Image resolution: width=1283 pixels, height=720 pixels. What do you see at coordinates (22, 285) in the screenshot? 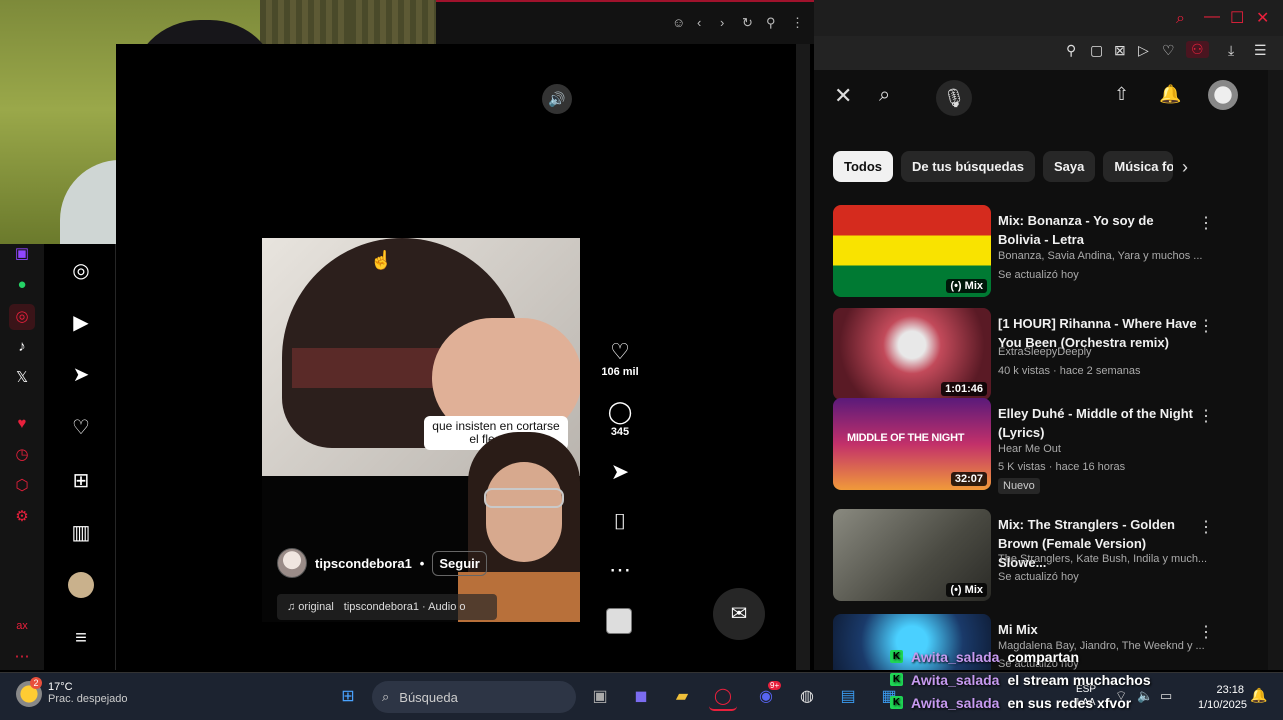
I see `whatsapp-icon: ●` at bounding box center [22, 285].